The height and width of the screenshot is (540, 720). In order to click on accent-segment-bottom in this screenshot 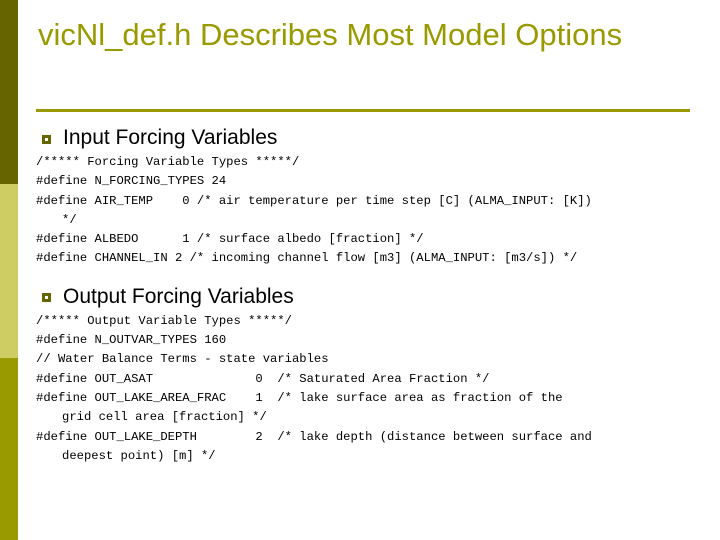, I will do `click(9, 449)`.